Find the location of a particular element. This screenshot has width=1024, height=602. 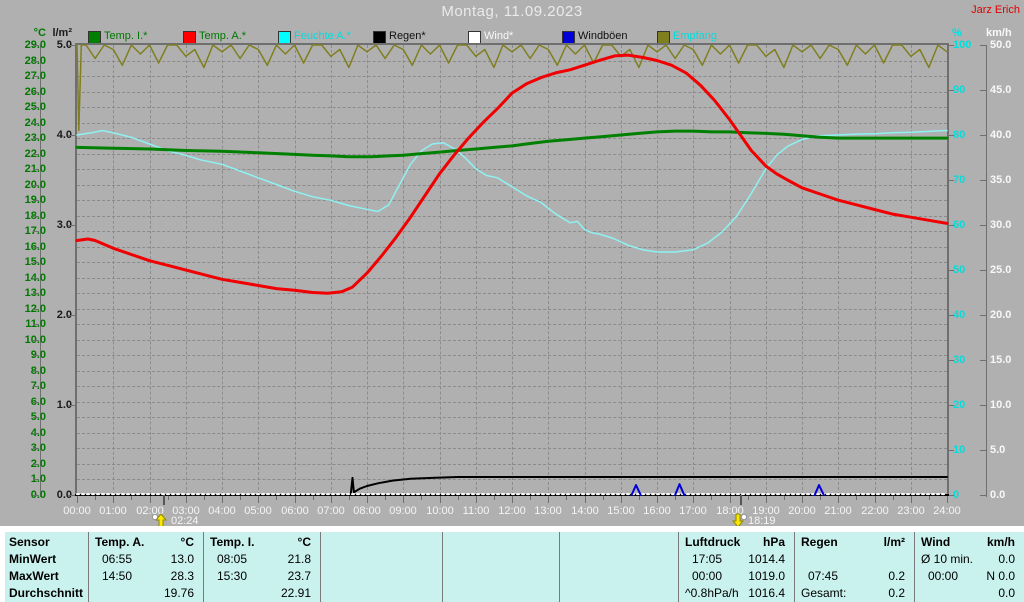

table-cell: 23.7 is located at coordinates (299, 576).